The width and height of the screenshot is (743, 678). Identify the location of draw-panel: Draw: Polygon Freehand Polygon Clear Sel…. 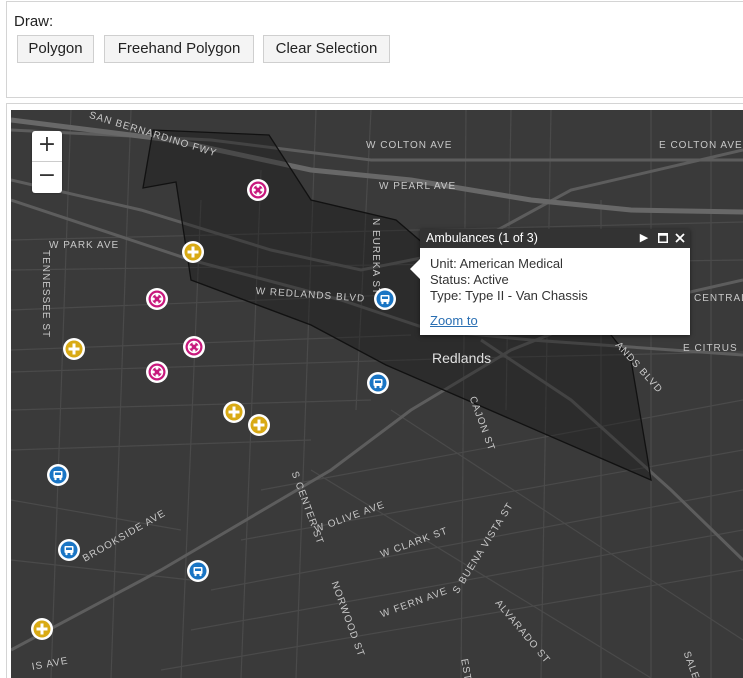
(374, 49).